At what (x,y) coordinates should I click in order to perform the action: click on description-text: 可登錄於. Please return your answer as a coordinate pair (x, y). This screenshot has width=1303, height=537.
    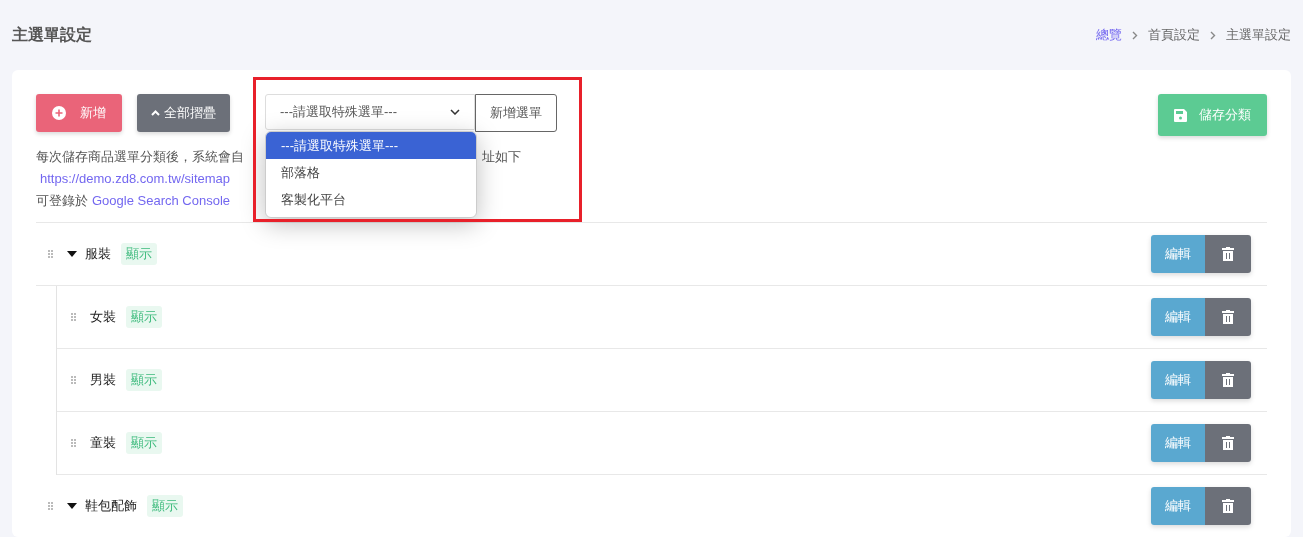
    Looking at the image, I should click on (62, 201).